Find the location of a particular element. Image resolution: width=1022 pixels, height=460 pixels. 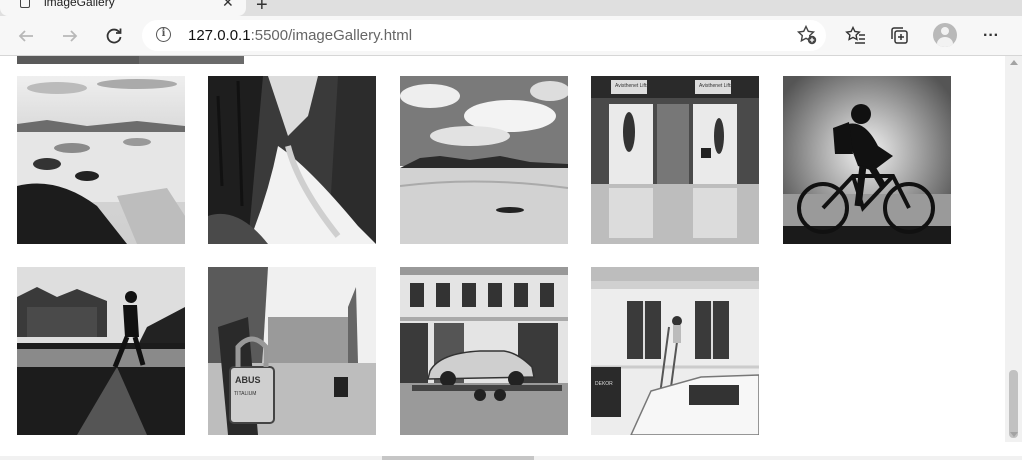

vertical-scrollbar is located at coordinates (1013, 249).